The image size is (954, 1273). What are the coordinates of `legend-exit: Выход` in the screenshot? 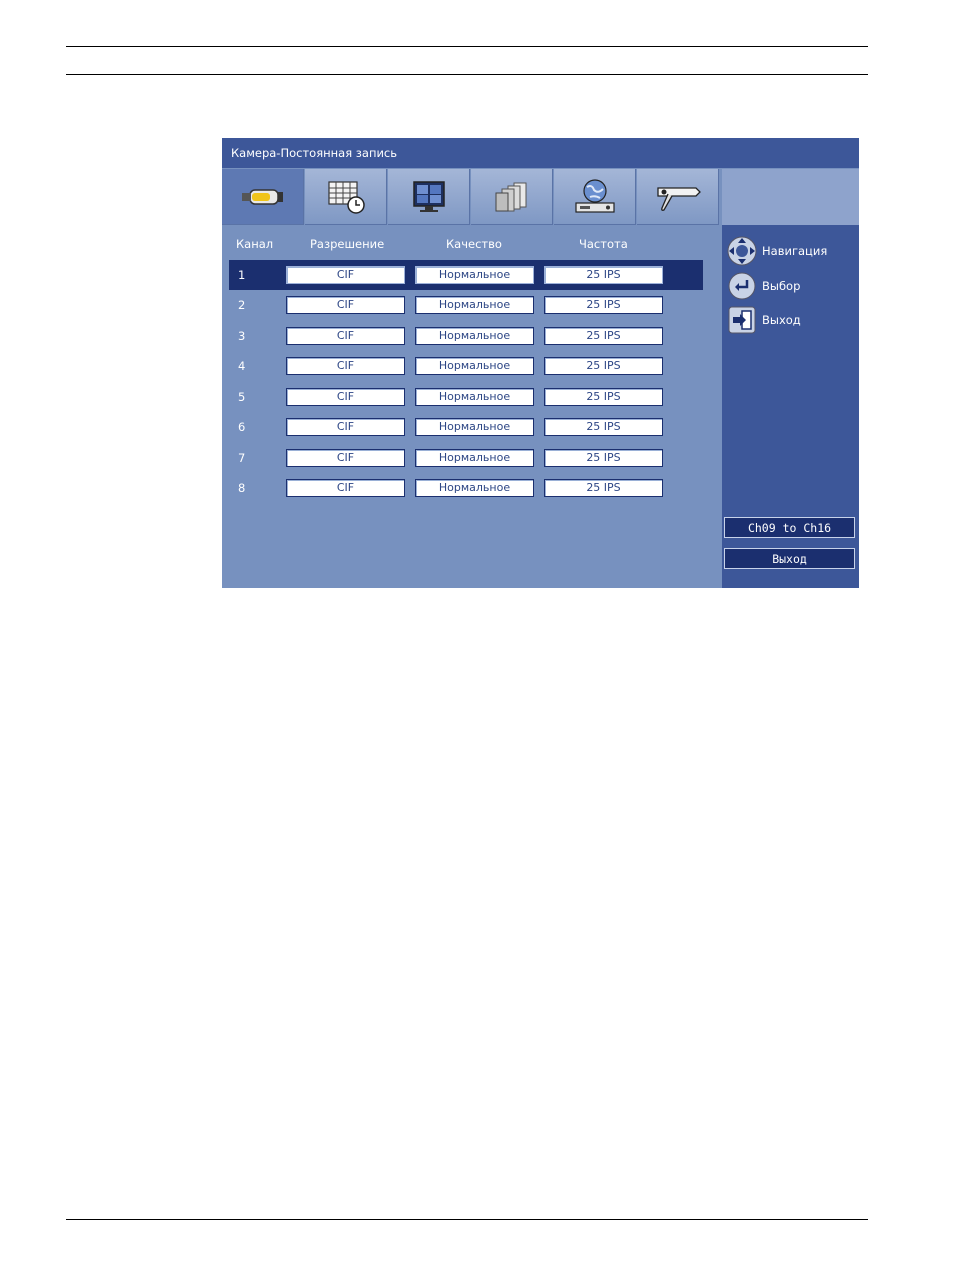 It's located at (763, 320).